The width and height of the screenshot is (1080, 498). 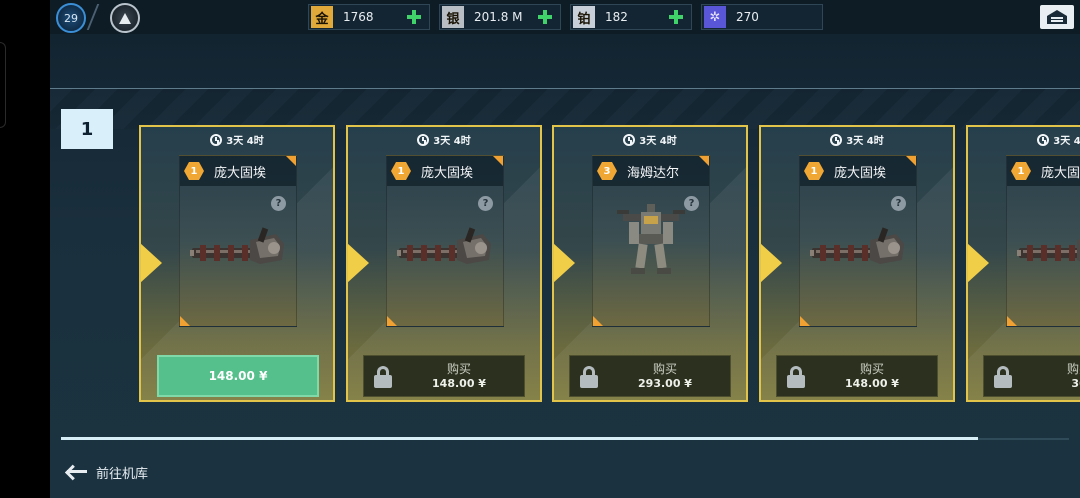 I want to click on add-gold-button, so click(x=414, y=17).